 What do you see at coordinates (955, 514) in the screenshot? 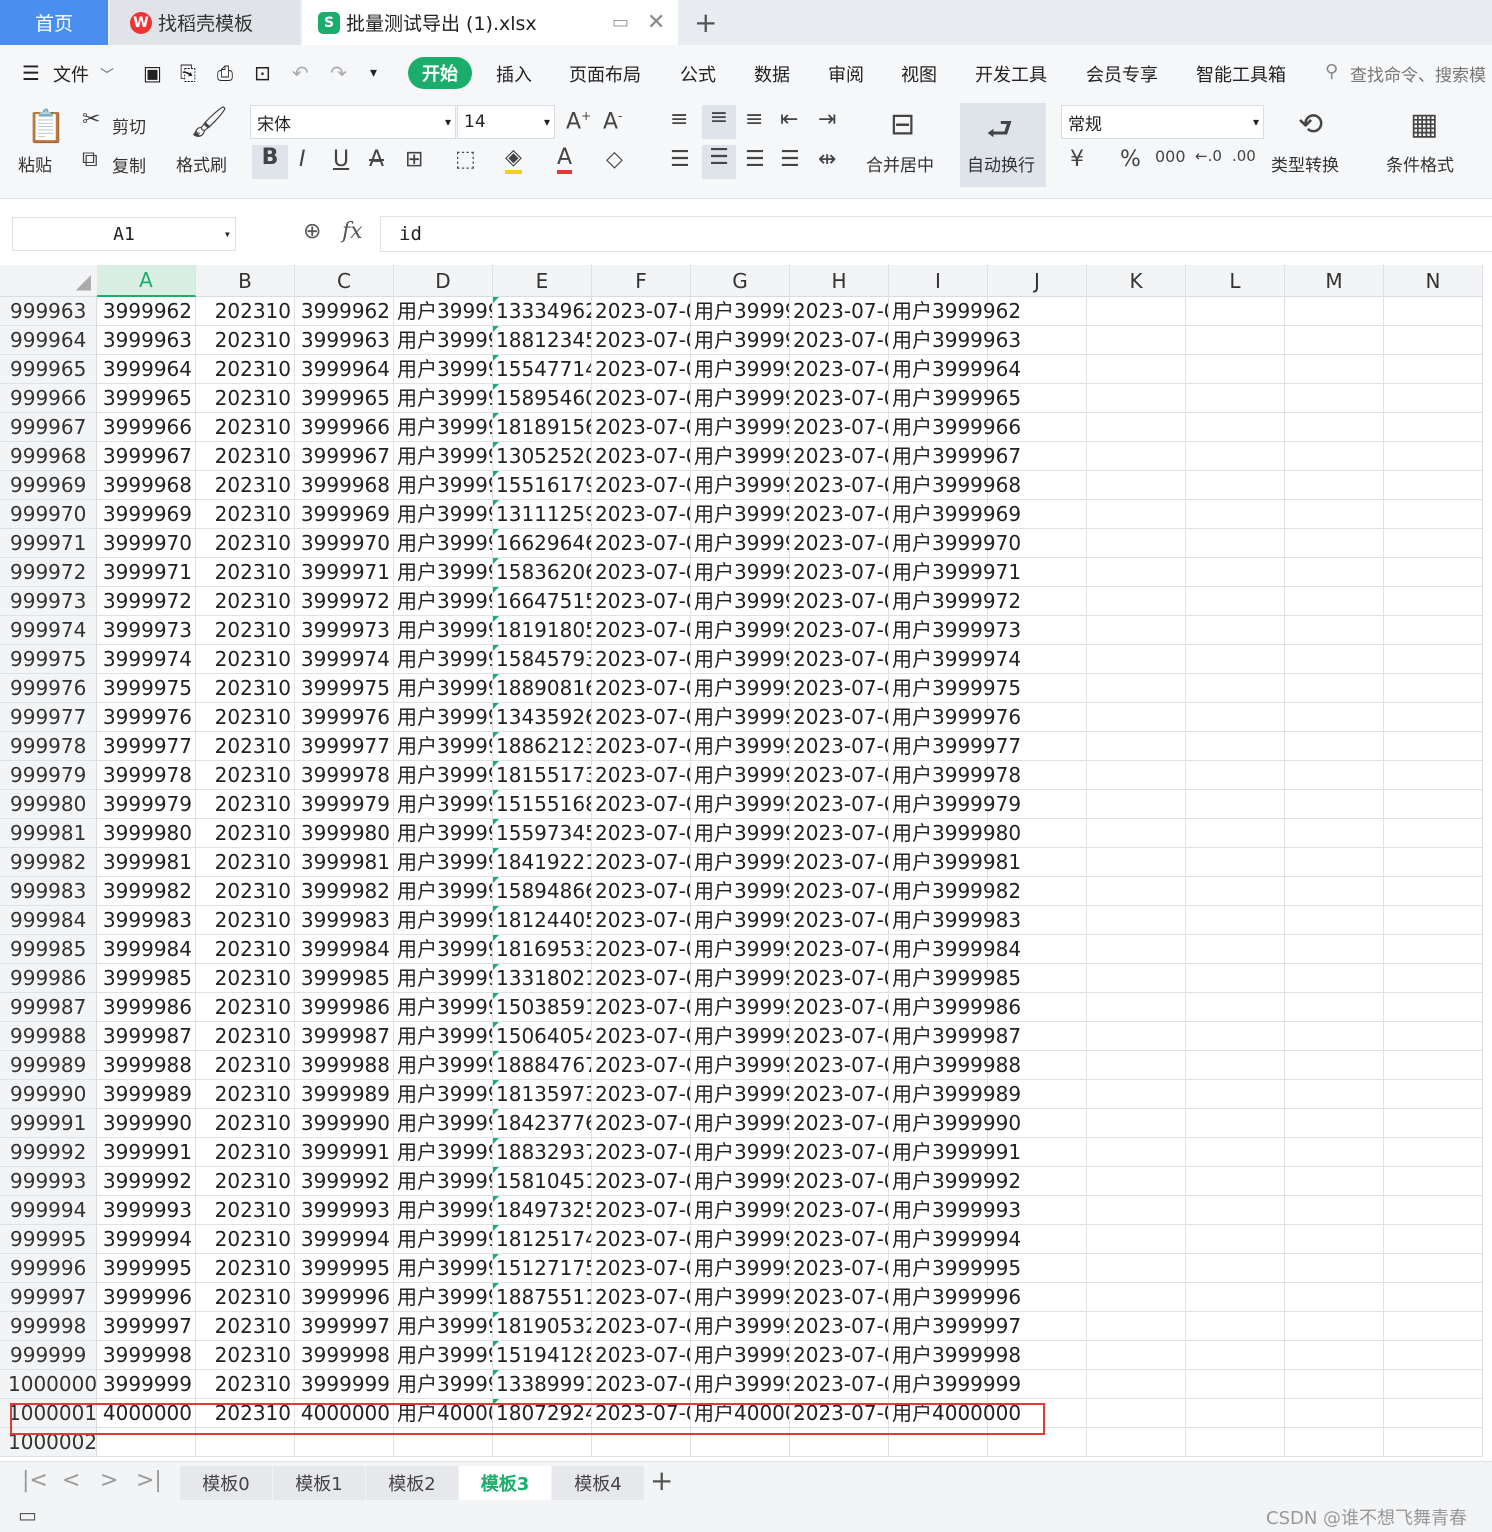
I see `cell: 用户3999969` at bounding box center [955, 514].